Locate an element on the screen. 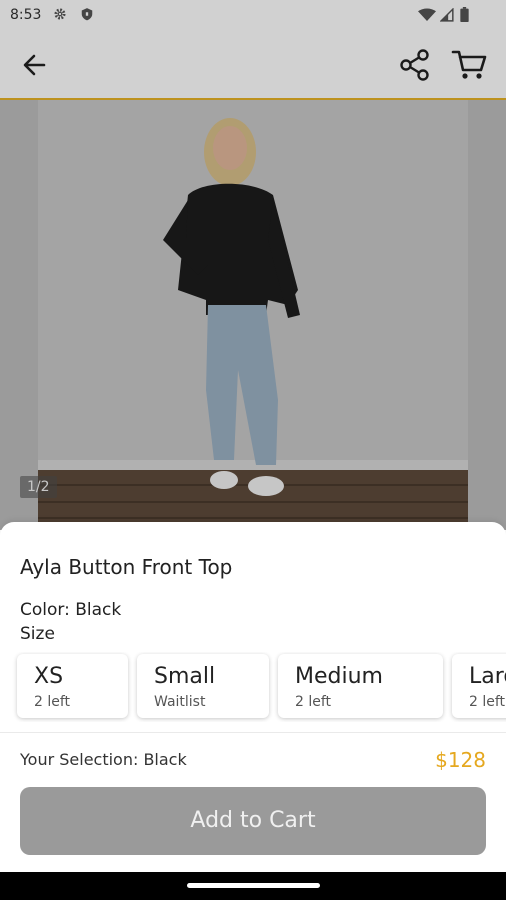  size-option-name: Large is located at coordinates (487, 676).